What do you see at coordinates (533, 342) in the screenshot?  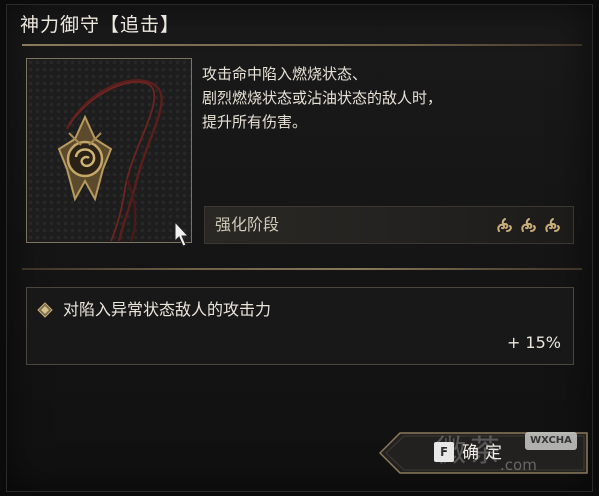 I see `effect-value: + 15%` at bounding box center [533, 342].